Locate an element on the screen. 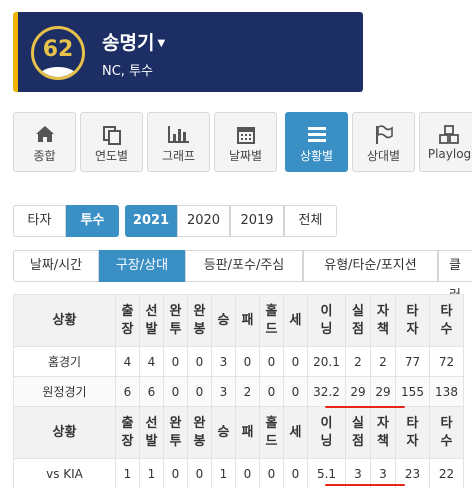  caret-down-icon: ▼ is located at coordinates (161, 43).